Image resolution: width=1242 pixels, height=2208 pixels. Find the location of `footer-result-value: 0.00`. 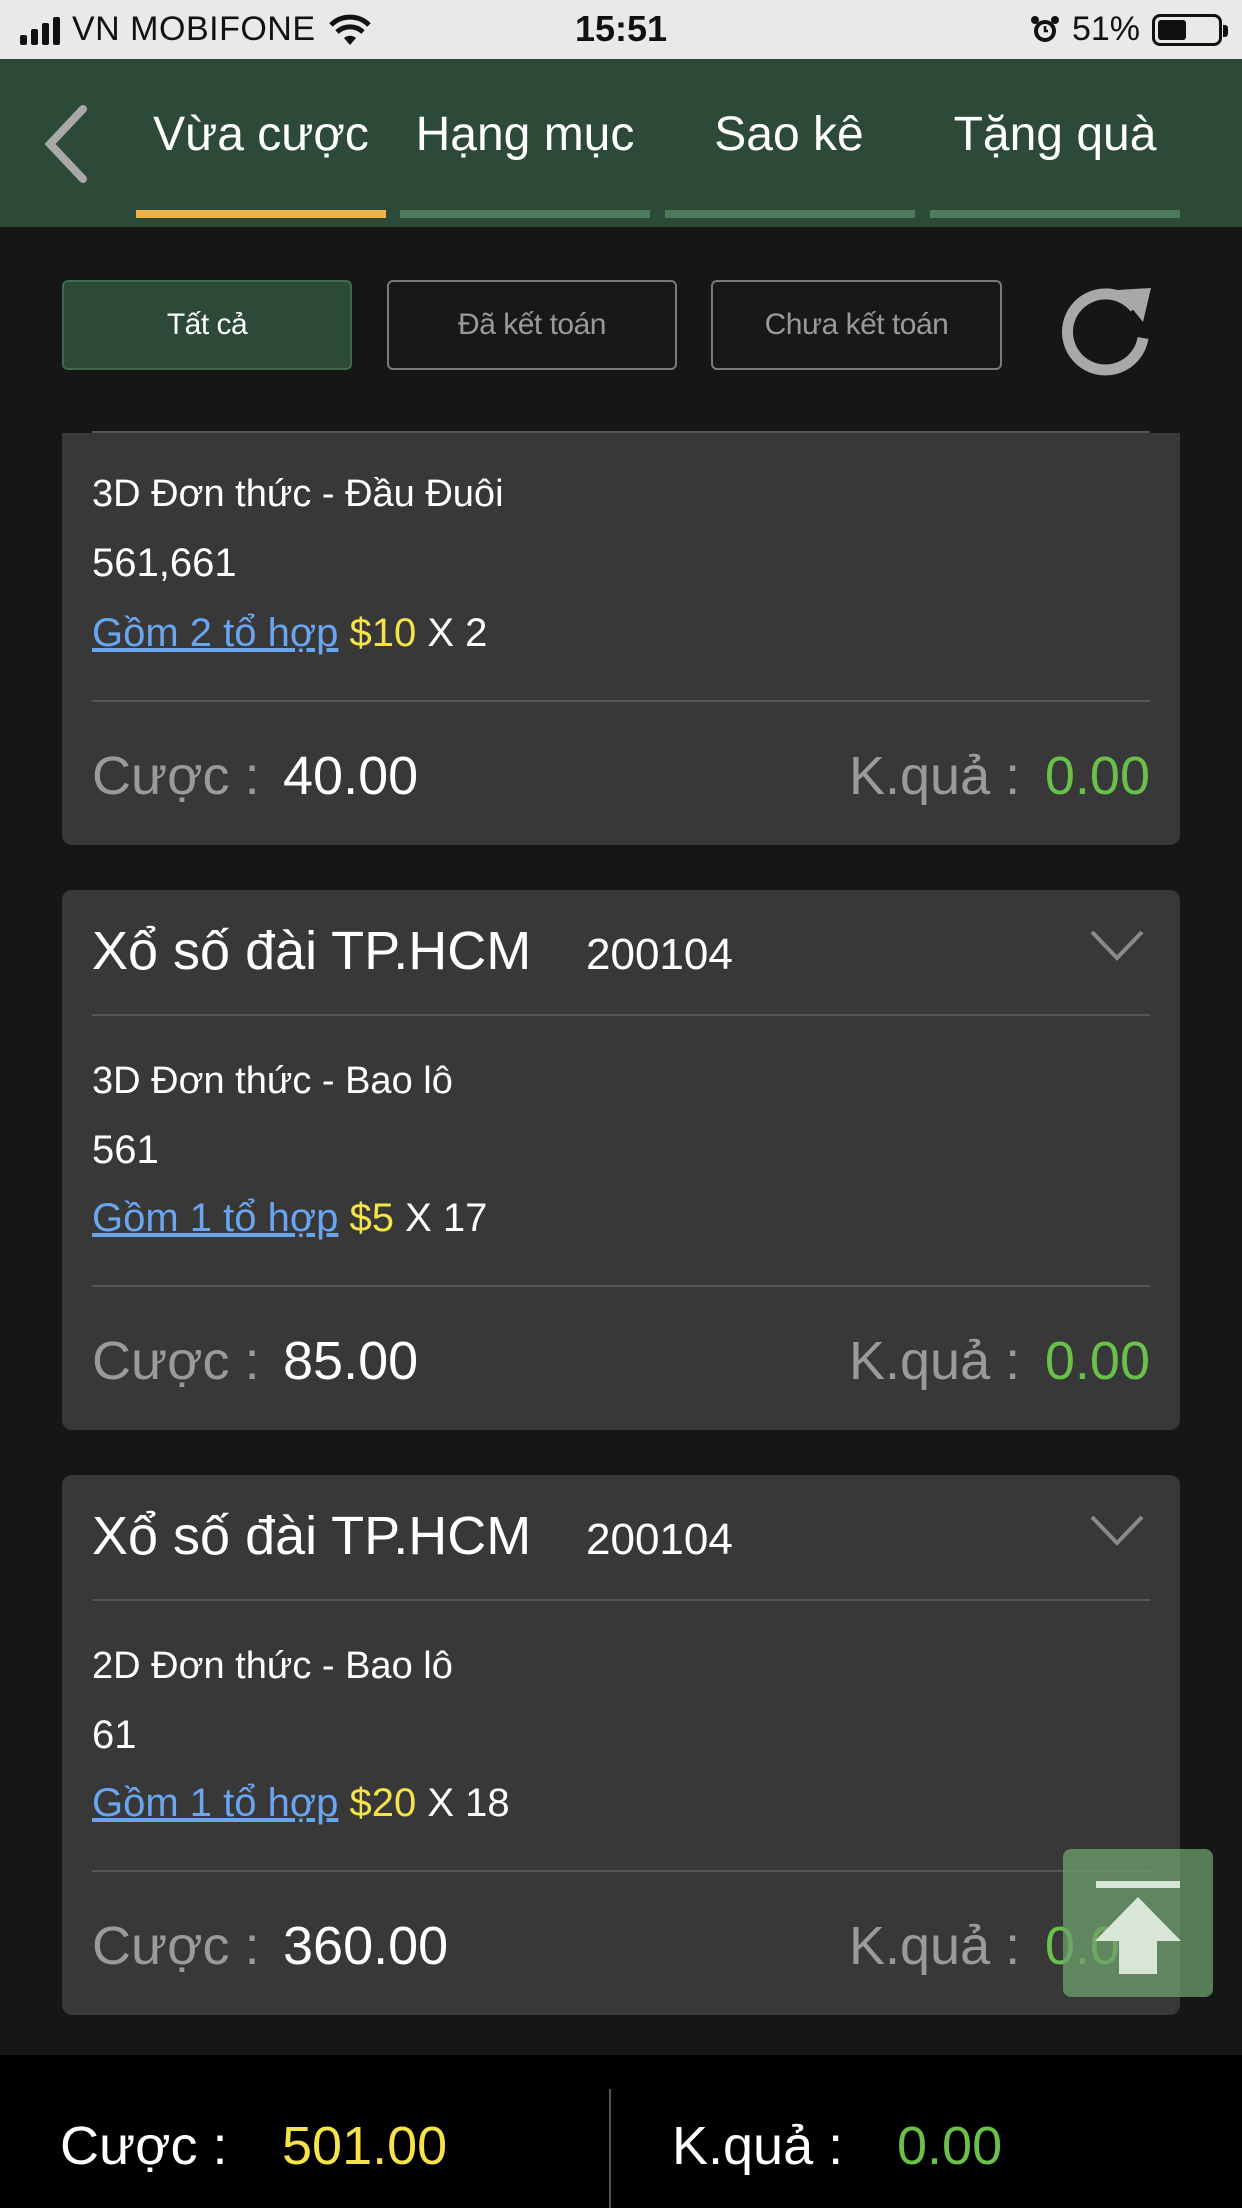

footer-result-value: 0.00 is located at coordinates (950, 2146).